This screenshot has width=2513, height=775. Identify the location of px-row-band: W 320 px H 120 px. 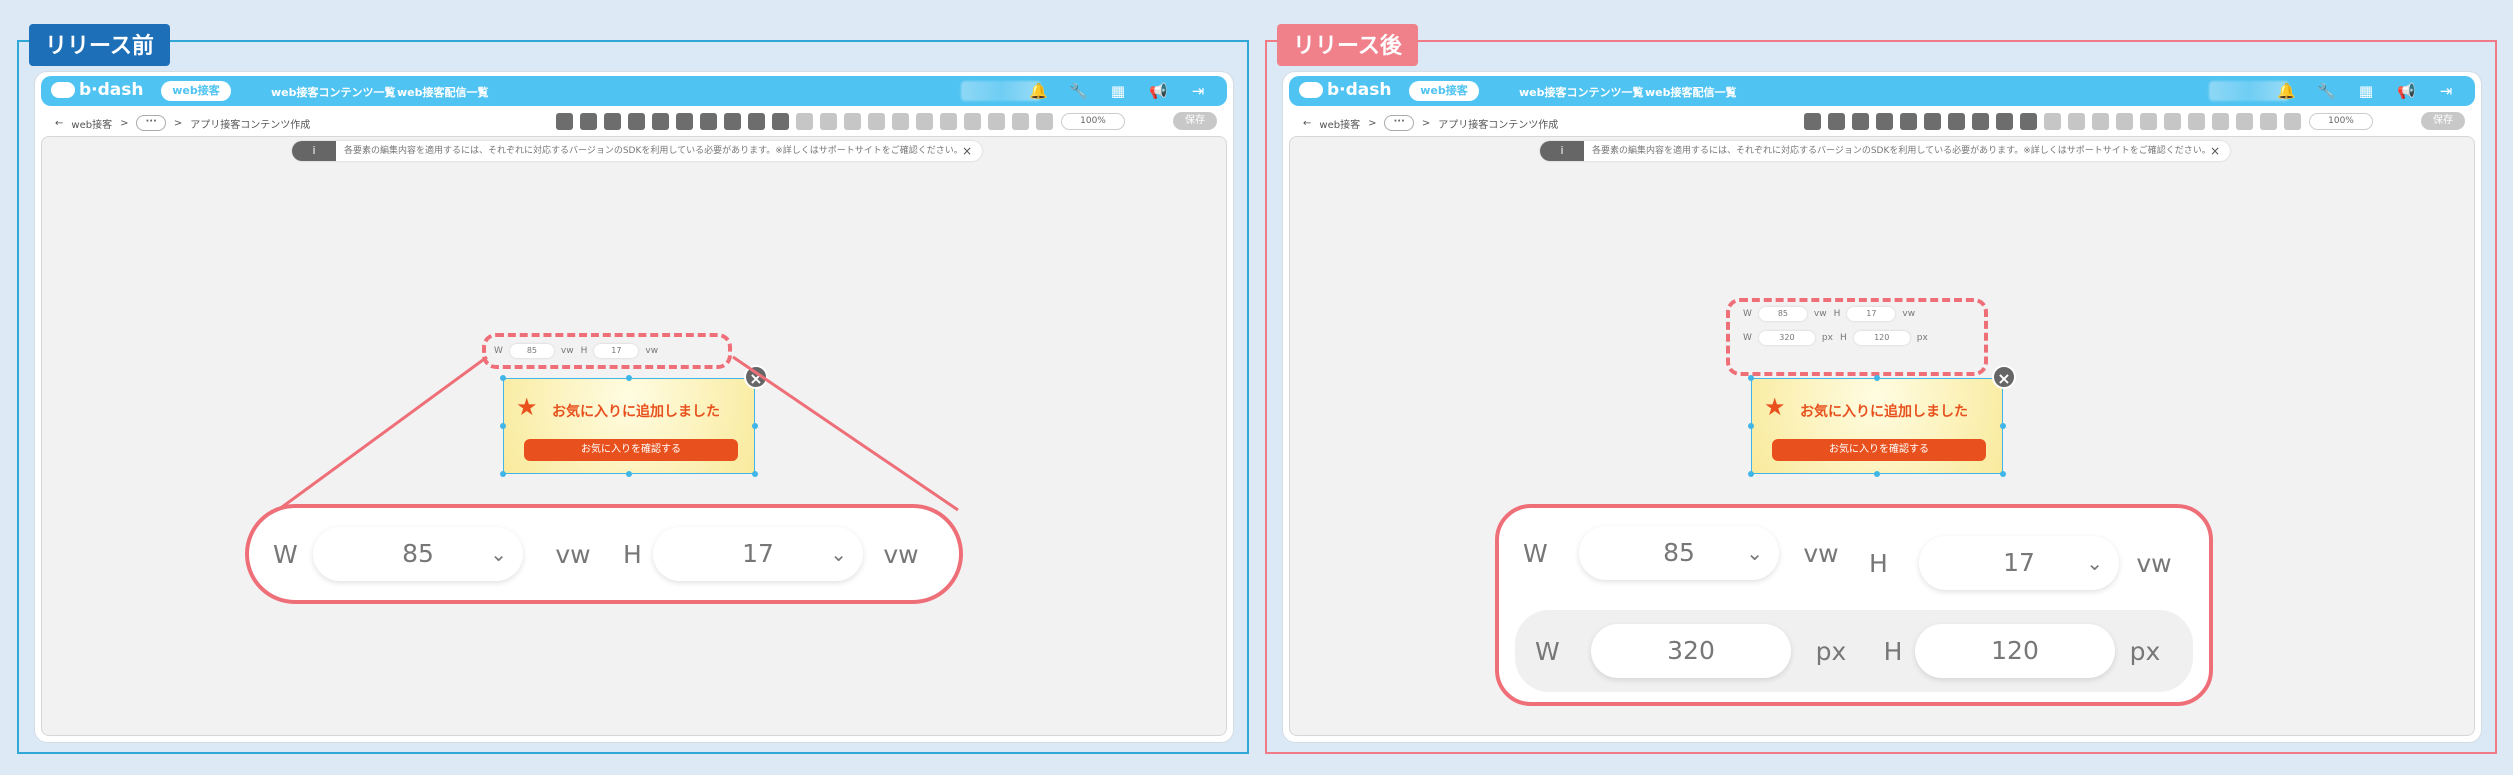
(1854, 651).